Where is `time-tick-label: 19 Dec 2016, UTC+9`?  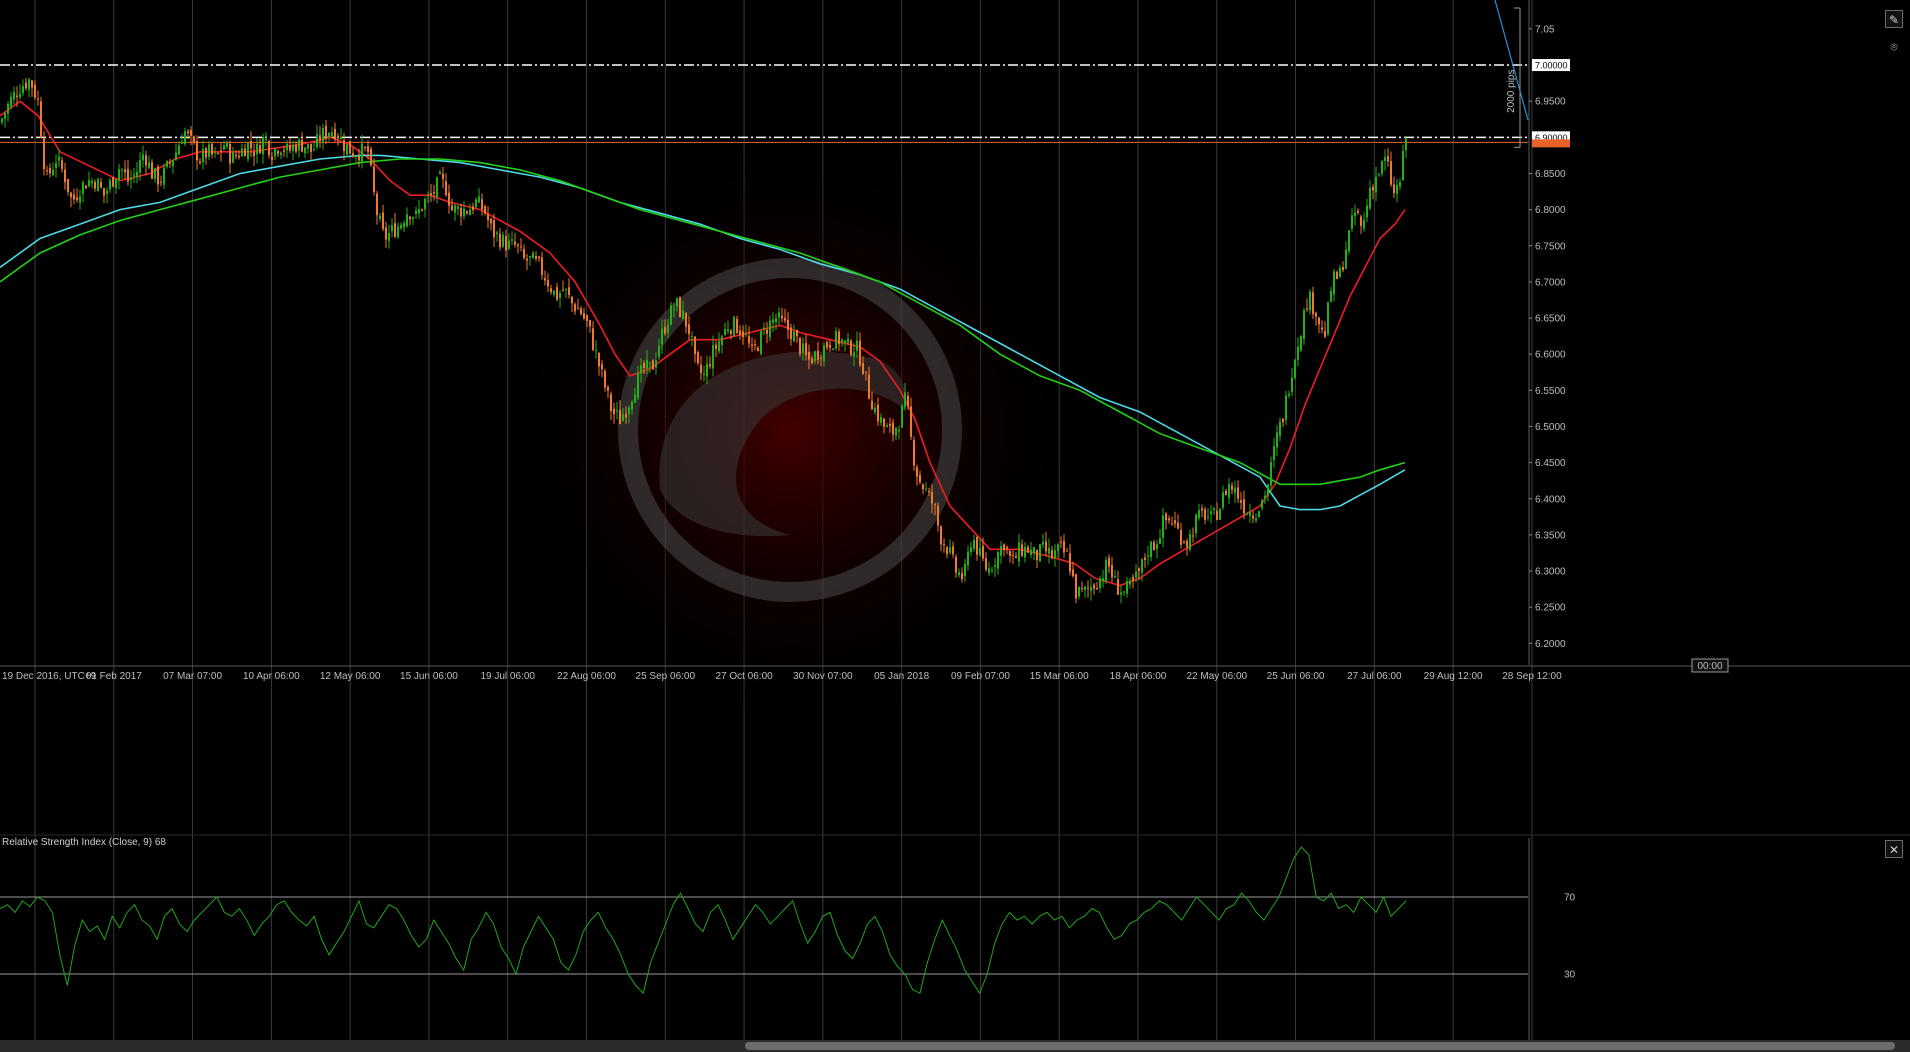
time-tick-label: 19 Dec 2016, UTC+9 is located at coordinates (49, 676).